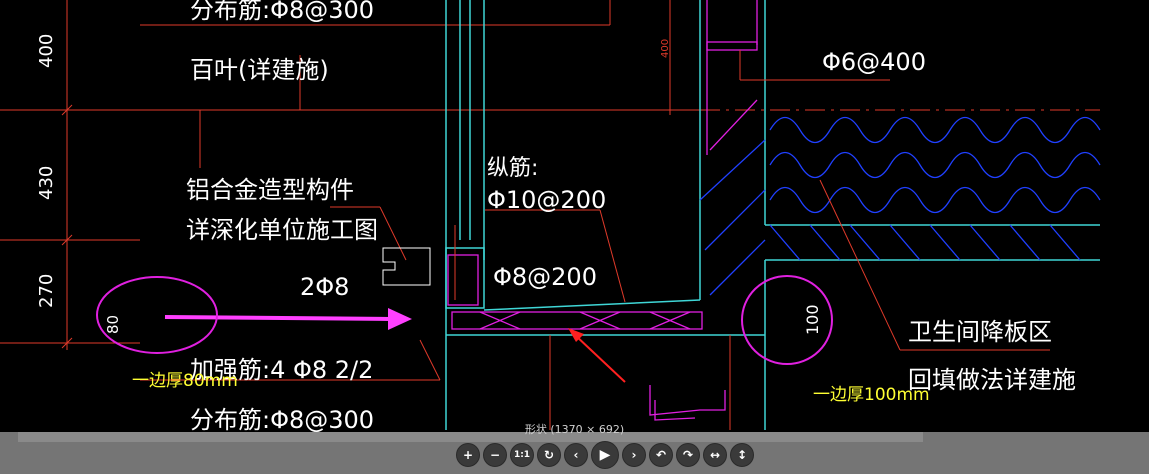  What do you see at coordinates (282, 230) in the screenshot?
I see `aluminum-label-2: 详深化单位施工图` at bounding box center [282, 230].